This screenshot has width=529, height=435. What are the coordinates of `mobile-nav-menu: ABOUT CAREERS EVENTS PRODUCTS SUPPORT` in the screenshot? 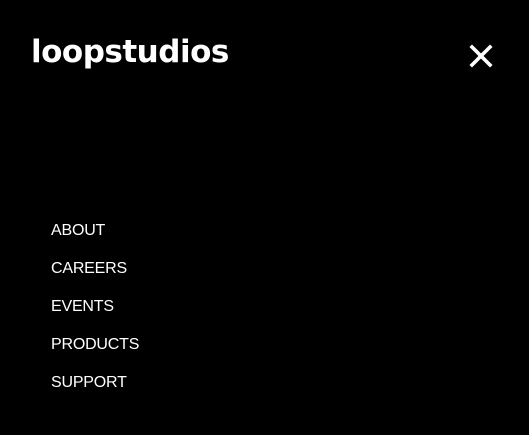 It's located at (95, 314).